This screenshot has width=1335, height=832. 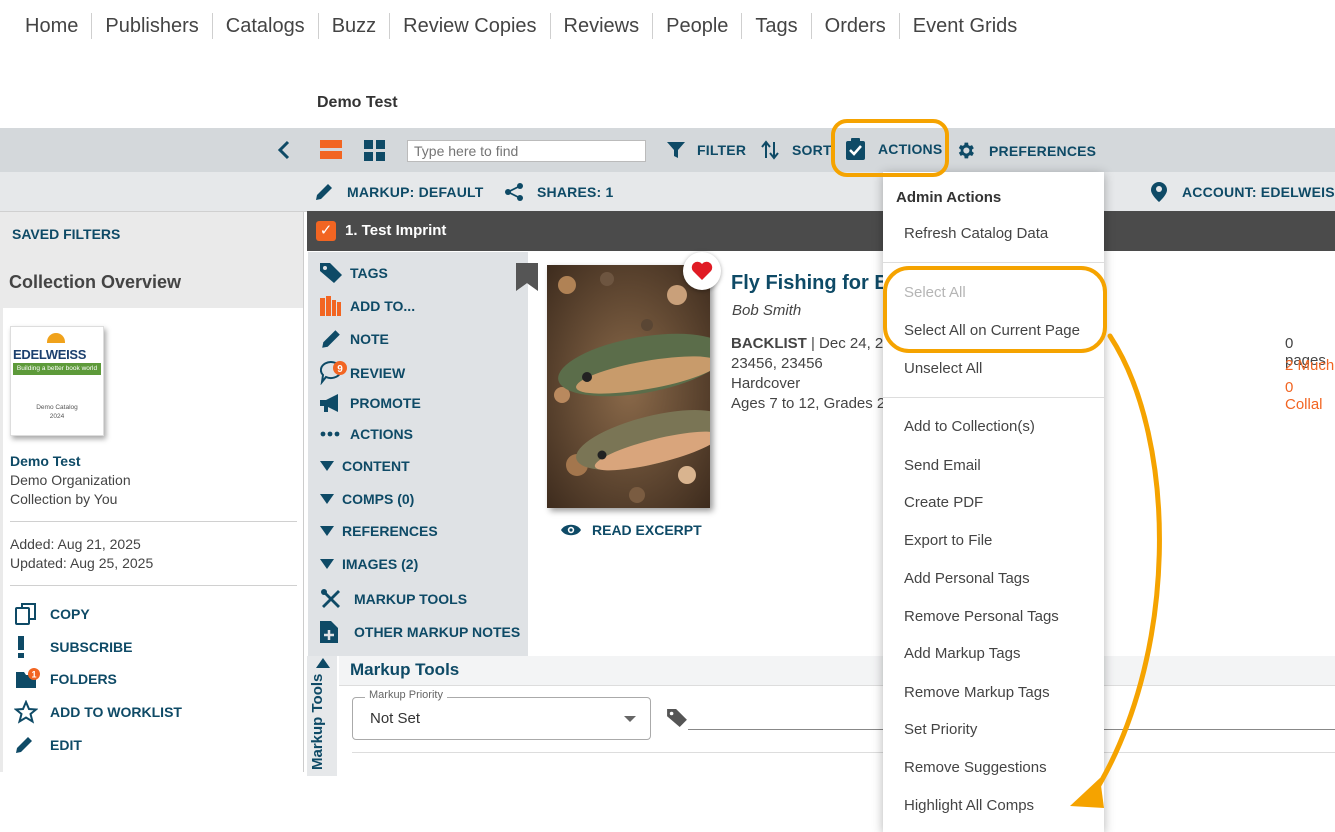 What do you see at coordinates (331, 150) in the screenshot?
I see `list-view-icon` at bounding box center [331, 150].